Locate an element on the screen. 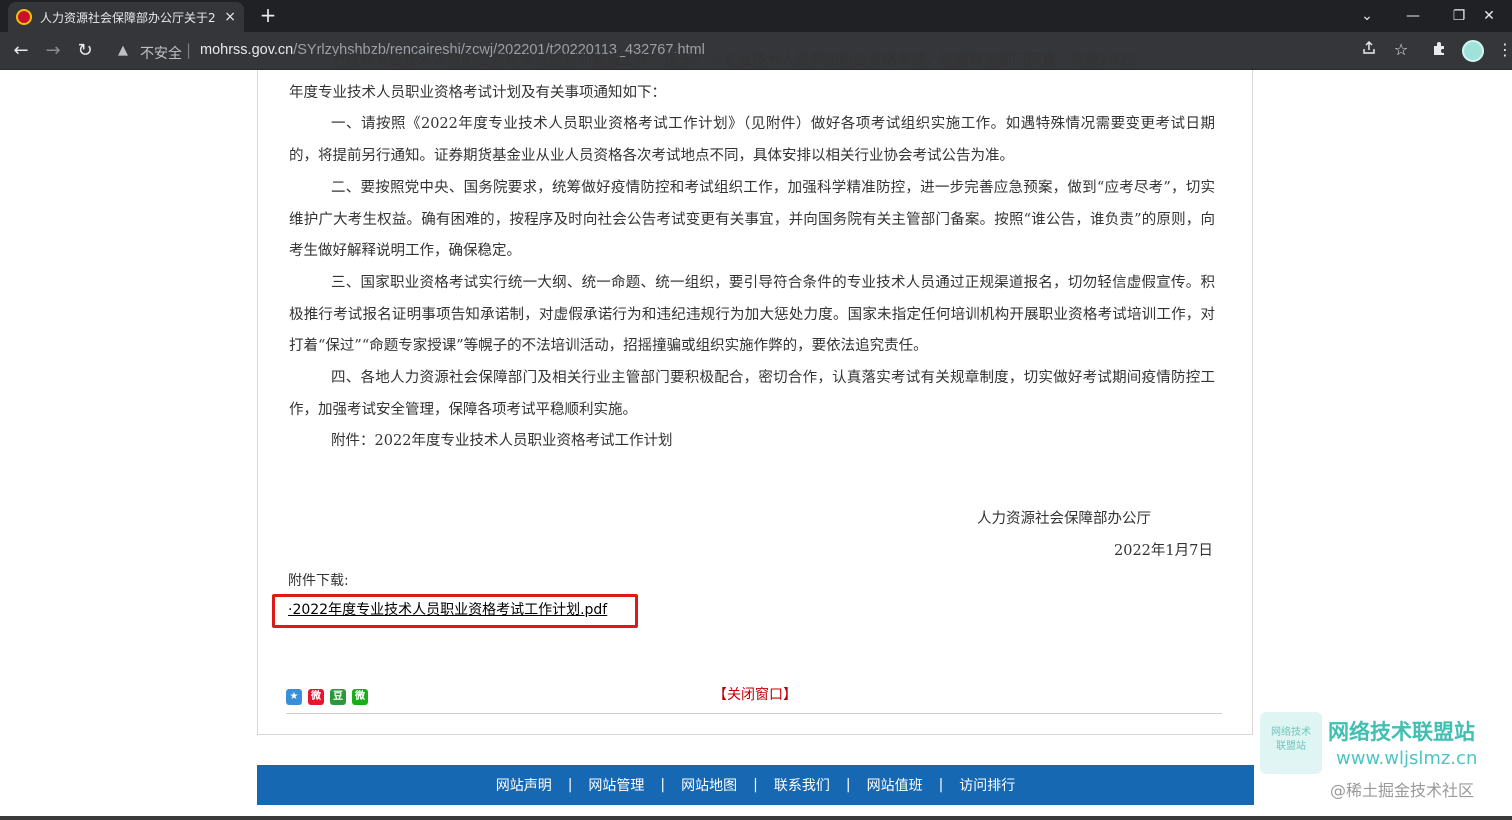 The width and height of the screenshot is (1512, 820). attachment-download-link: ·2022年度专业技术人员职业资格考试工作计划.pdf is located at coordinates (447, 609).